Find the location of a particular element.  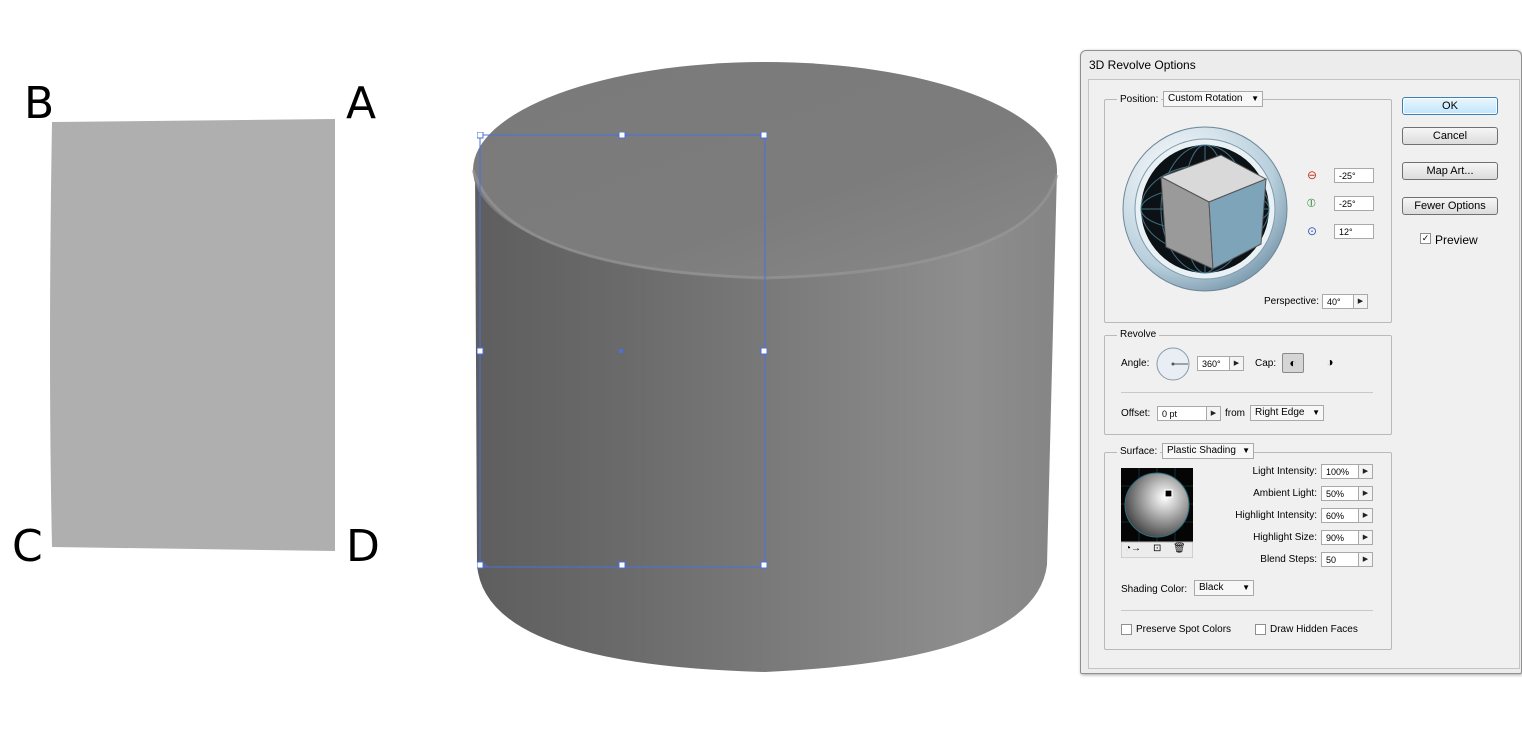

angle-label: Angle: is located at coordinates (1135, 363).